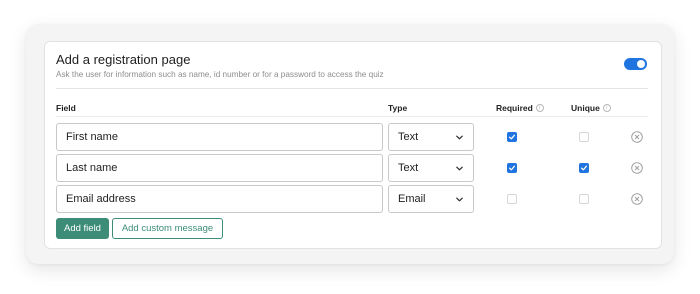 The width and height of the screenshot is (700, 294). I want to click on registration-toggle, so click(635, 64).